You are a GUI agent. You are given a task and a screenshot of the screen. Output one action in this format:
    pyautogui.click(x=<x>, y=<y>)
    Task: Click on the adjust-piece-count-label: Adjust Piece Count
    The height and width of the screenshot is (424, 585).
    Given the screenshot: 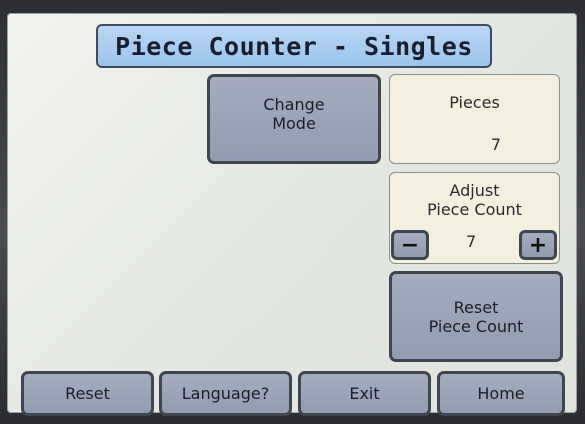 What is the action you would take?
    pyautogui.click(x=474, y=200)
    